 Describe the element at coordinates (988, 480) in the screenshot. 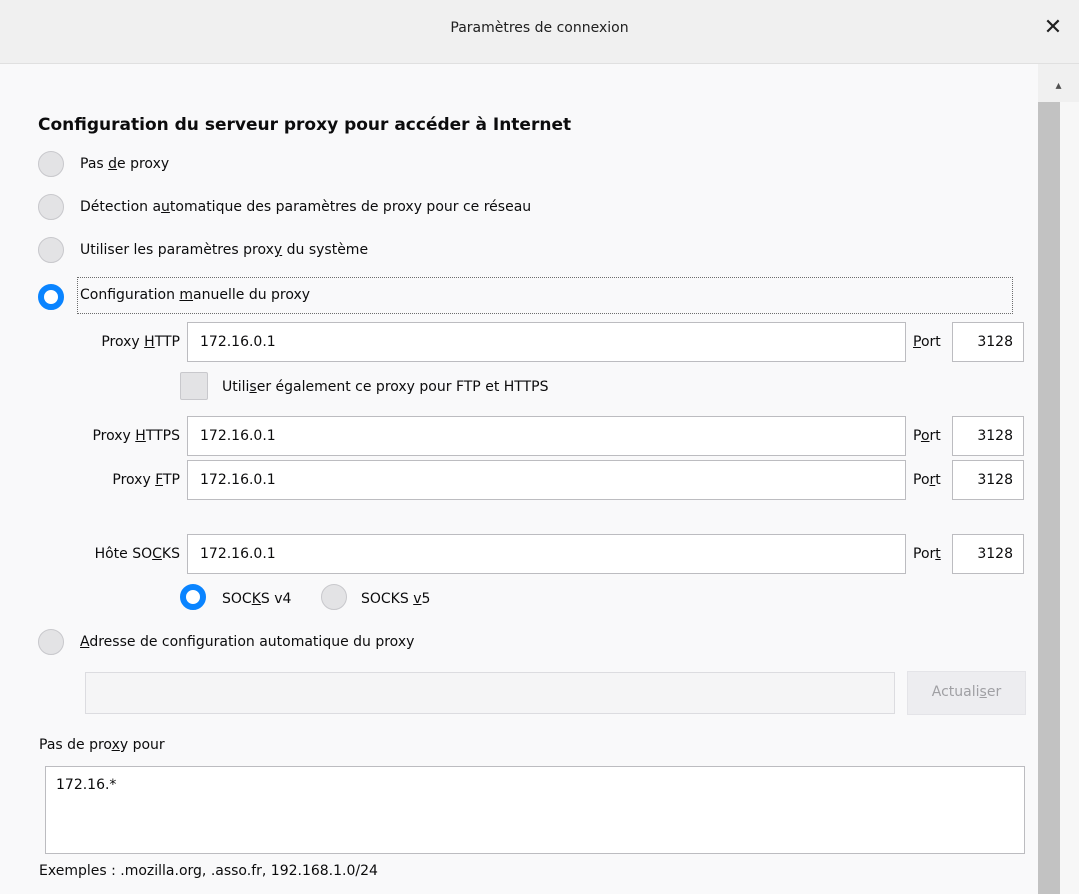

I see `ftp-port-input: 3128` at that location.